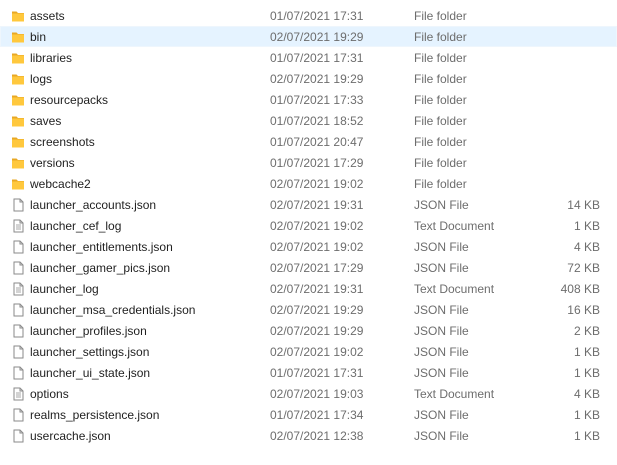 Image resolution: width=617 pixels, height=465 pixels. What do you see at coordinates (586, 331) in the screenshot?
I see `file-size: 2 KB` at bounding box center [586, 331].